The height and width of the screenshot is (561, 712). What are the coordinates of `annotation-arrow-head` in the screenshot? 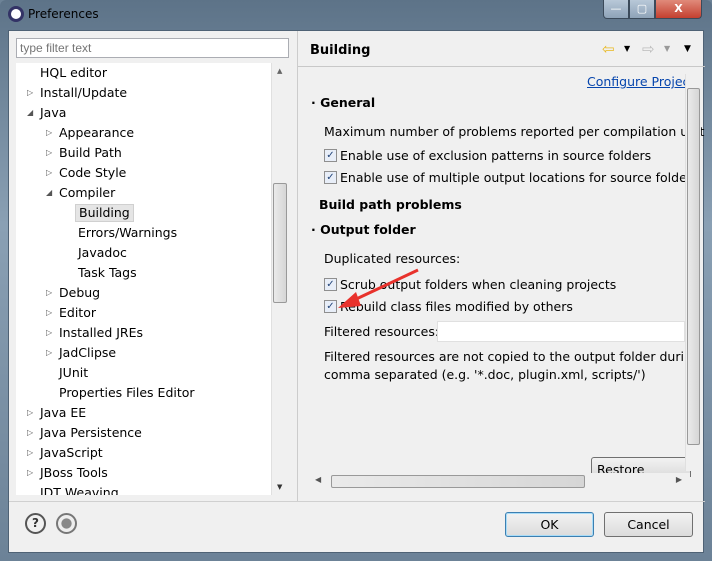 It's located at (349, 300).